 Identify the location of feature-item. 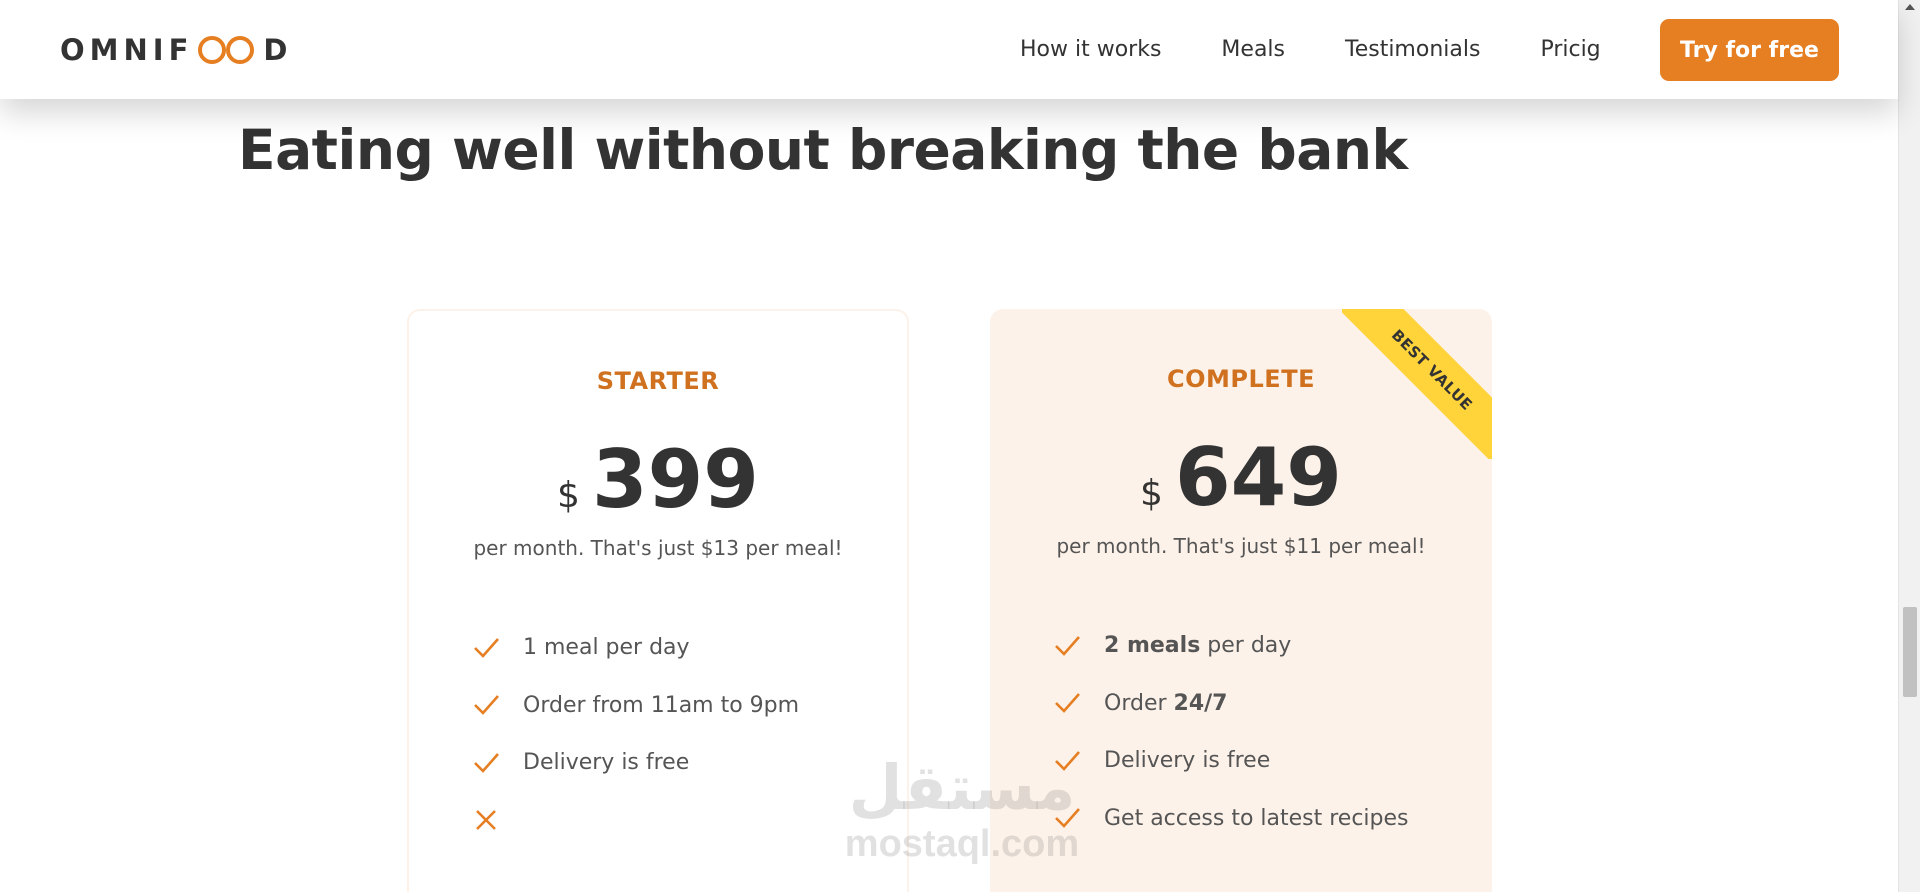
(635, 821).